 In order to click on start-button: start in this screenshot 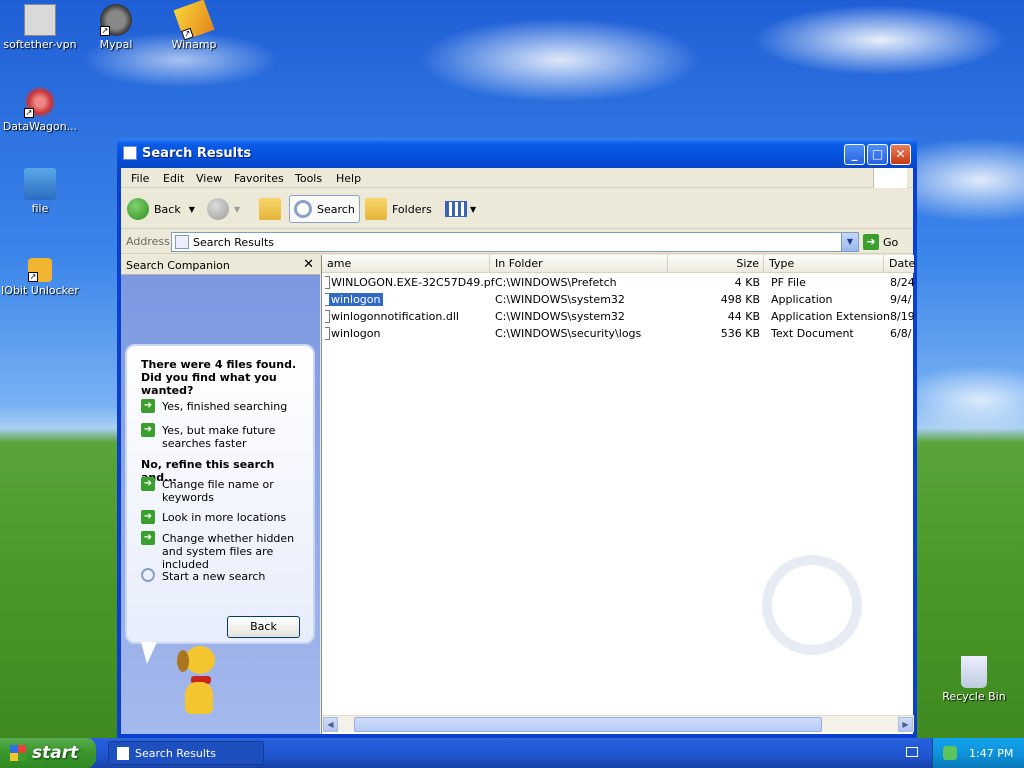, I will do `click(48, 753)`.